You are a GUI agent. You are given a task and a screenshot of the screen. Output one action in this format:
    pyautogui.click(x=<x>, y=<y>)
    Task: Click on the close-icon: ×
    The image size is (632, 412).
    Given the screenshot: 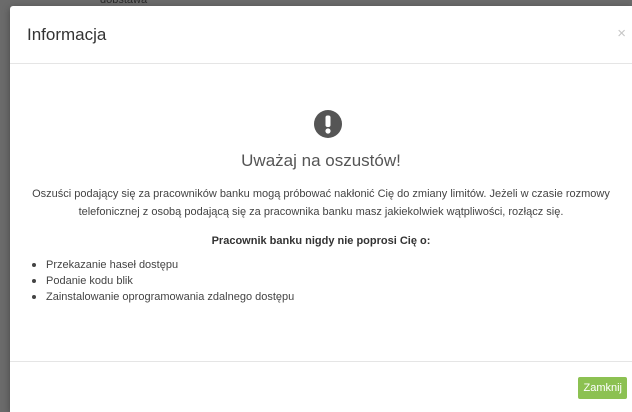 What is the action you would take?
    pyautogui.click(x=621, y=33)
    